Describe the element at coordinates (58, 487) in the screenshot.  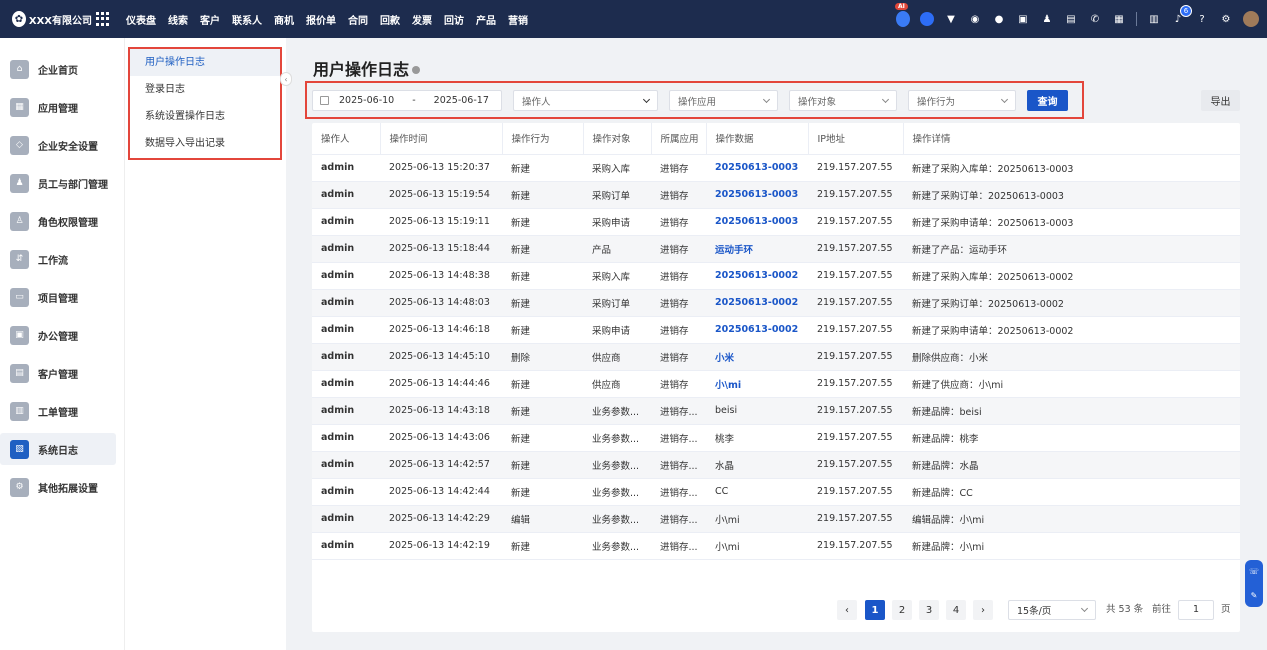
I see `sidebar-item-other-settings: ⚙ 其他拓展设置` at that location.